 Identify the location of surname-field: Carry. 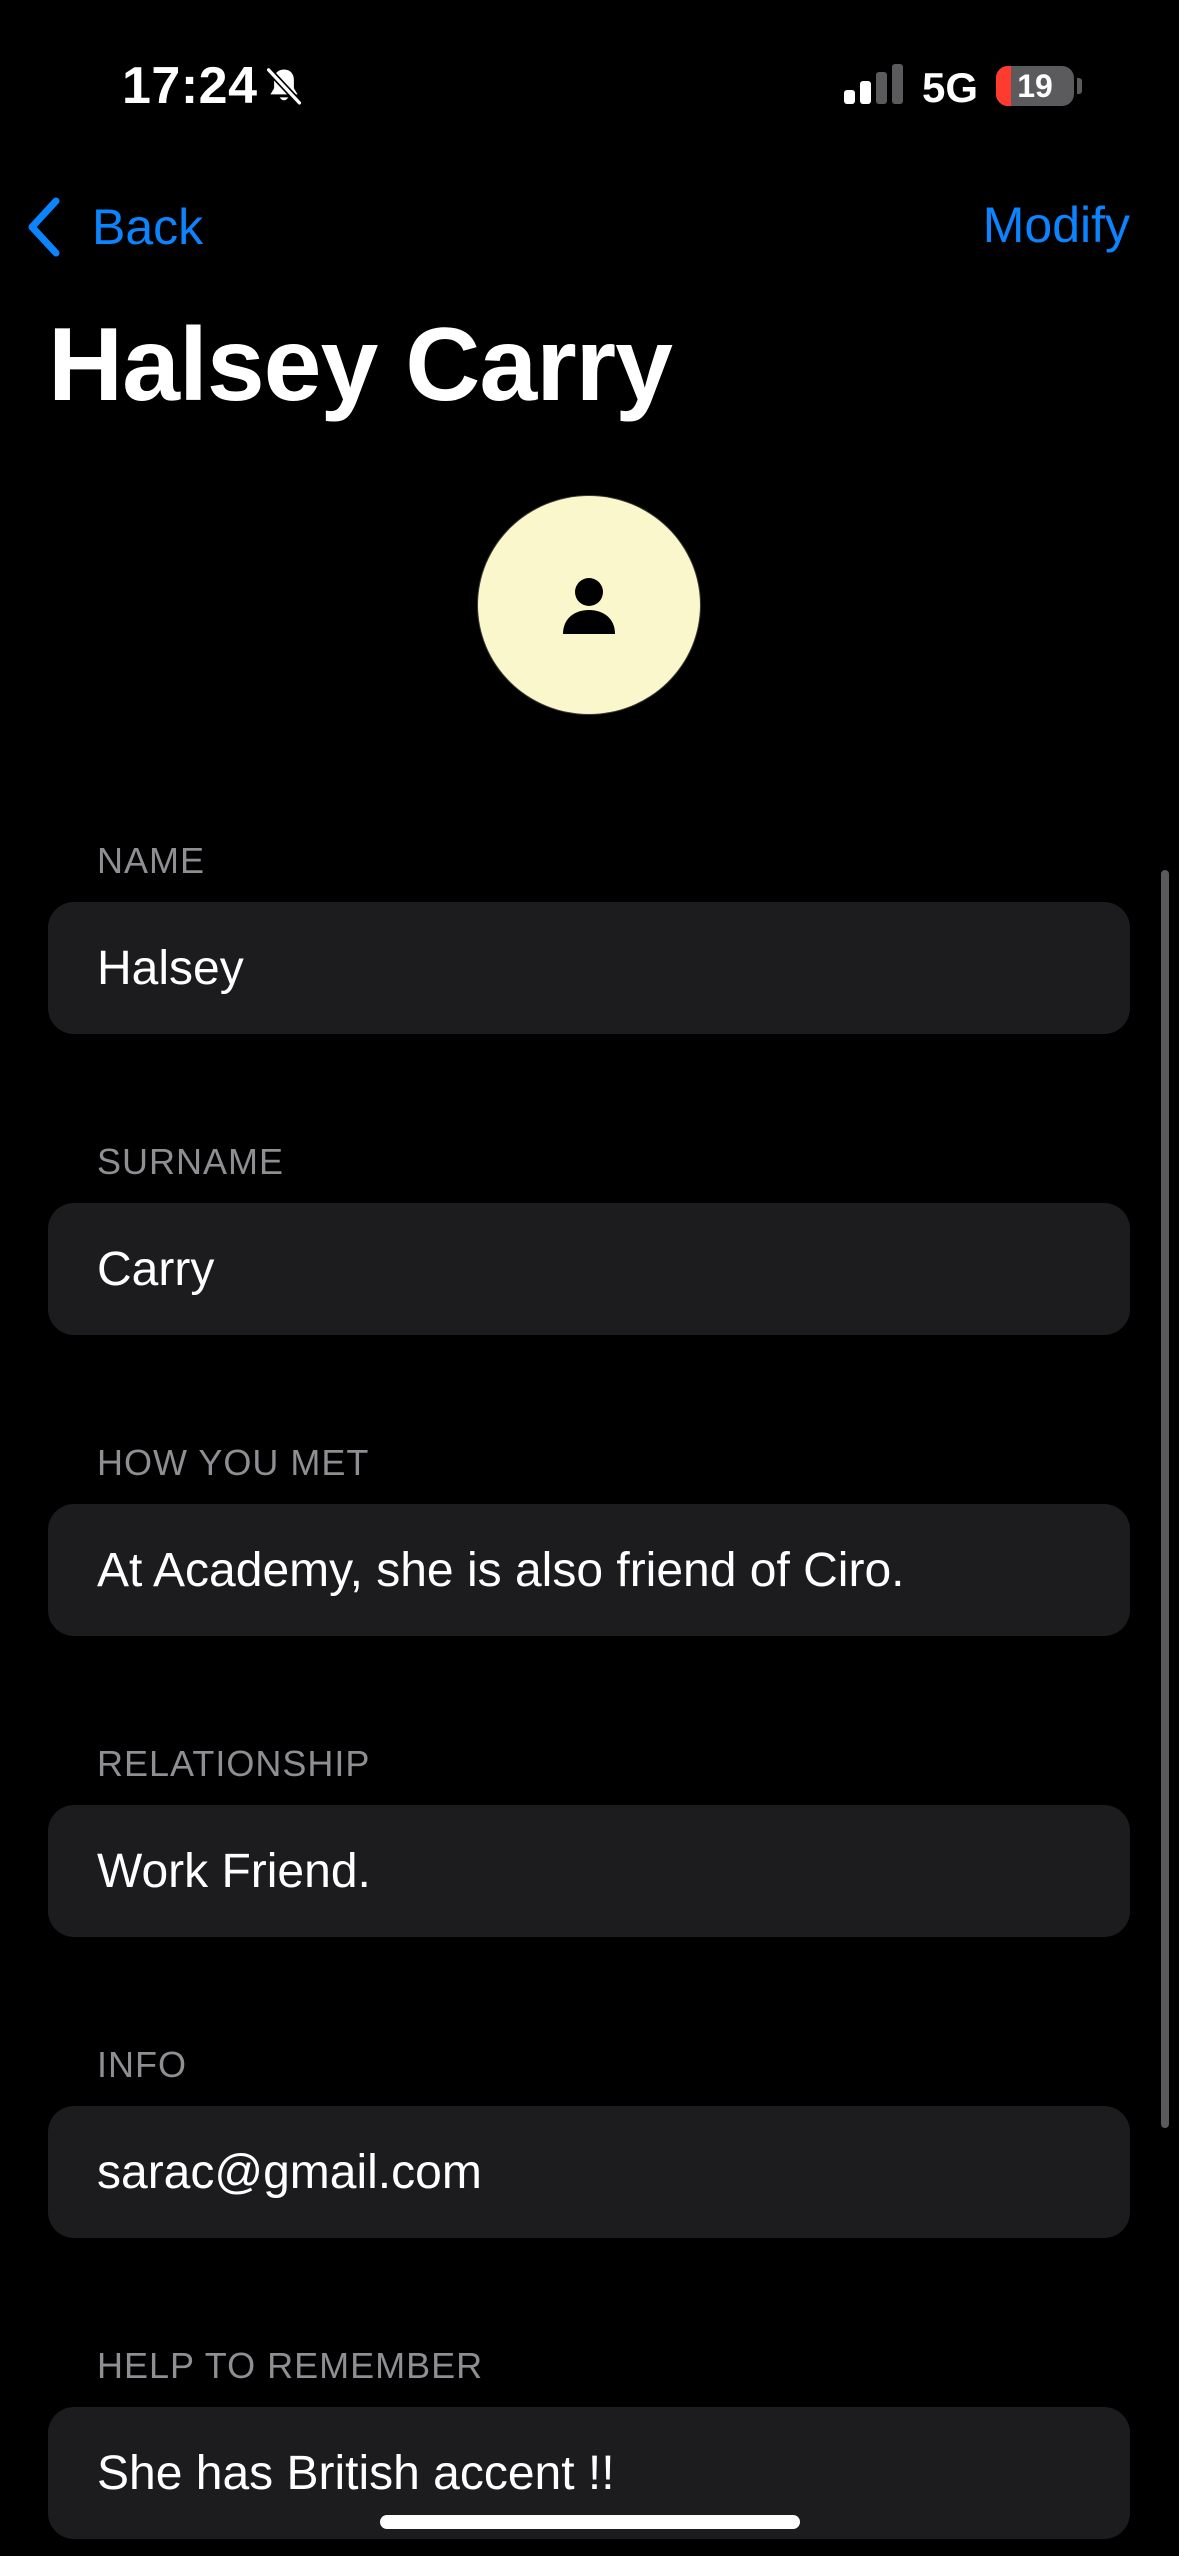
(589, 1269).